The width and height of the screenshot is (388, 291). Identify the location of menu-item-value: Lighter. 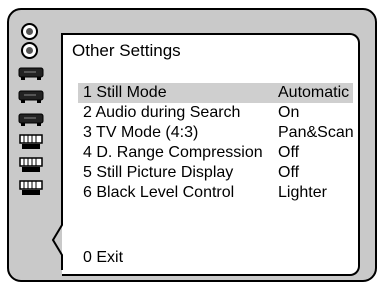
(302, 192).